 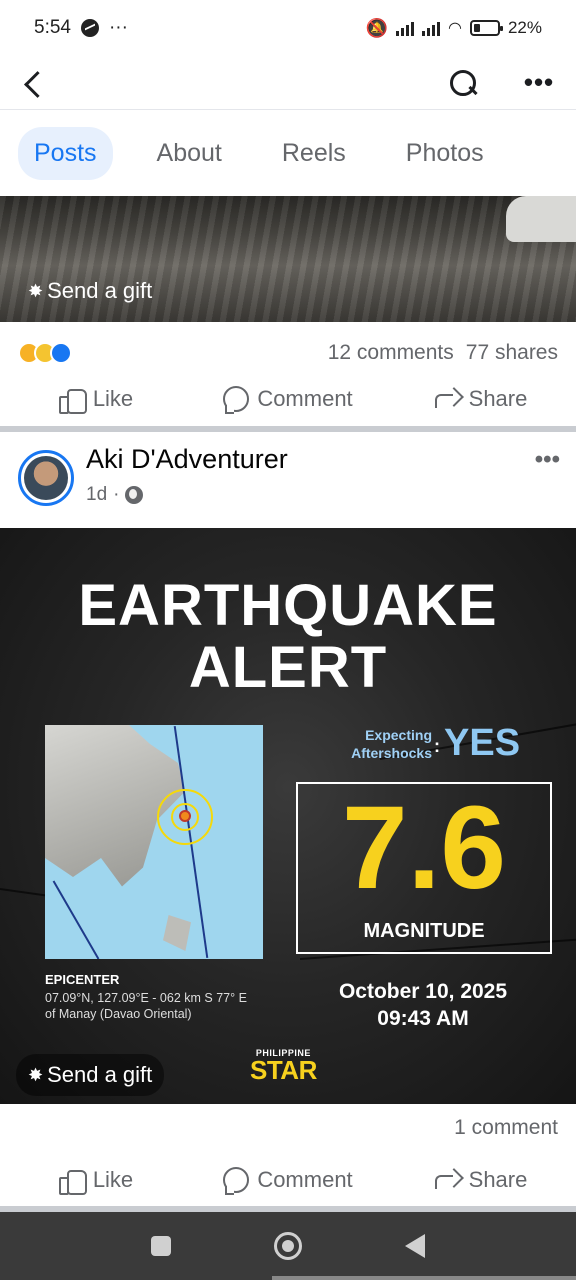 What do you see at coordinates (524, 27) in the screenshot?
I see `battery-percent: 22%` at bounding box center [524, 27].